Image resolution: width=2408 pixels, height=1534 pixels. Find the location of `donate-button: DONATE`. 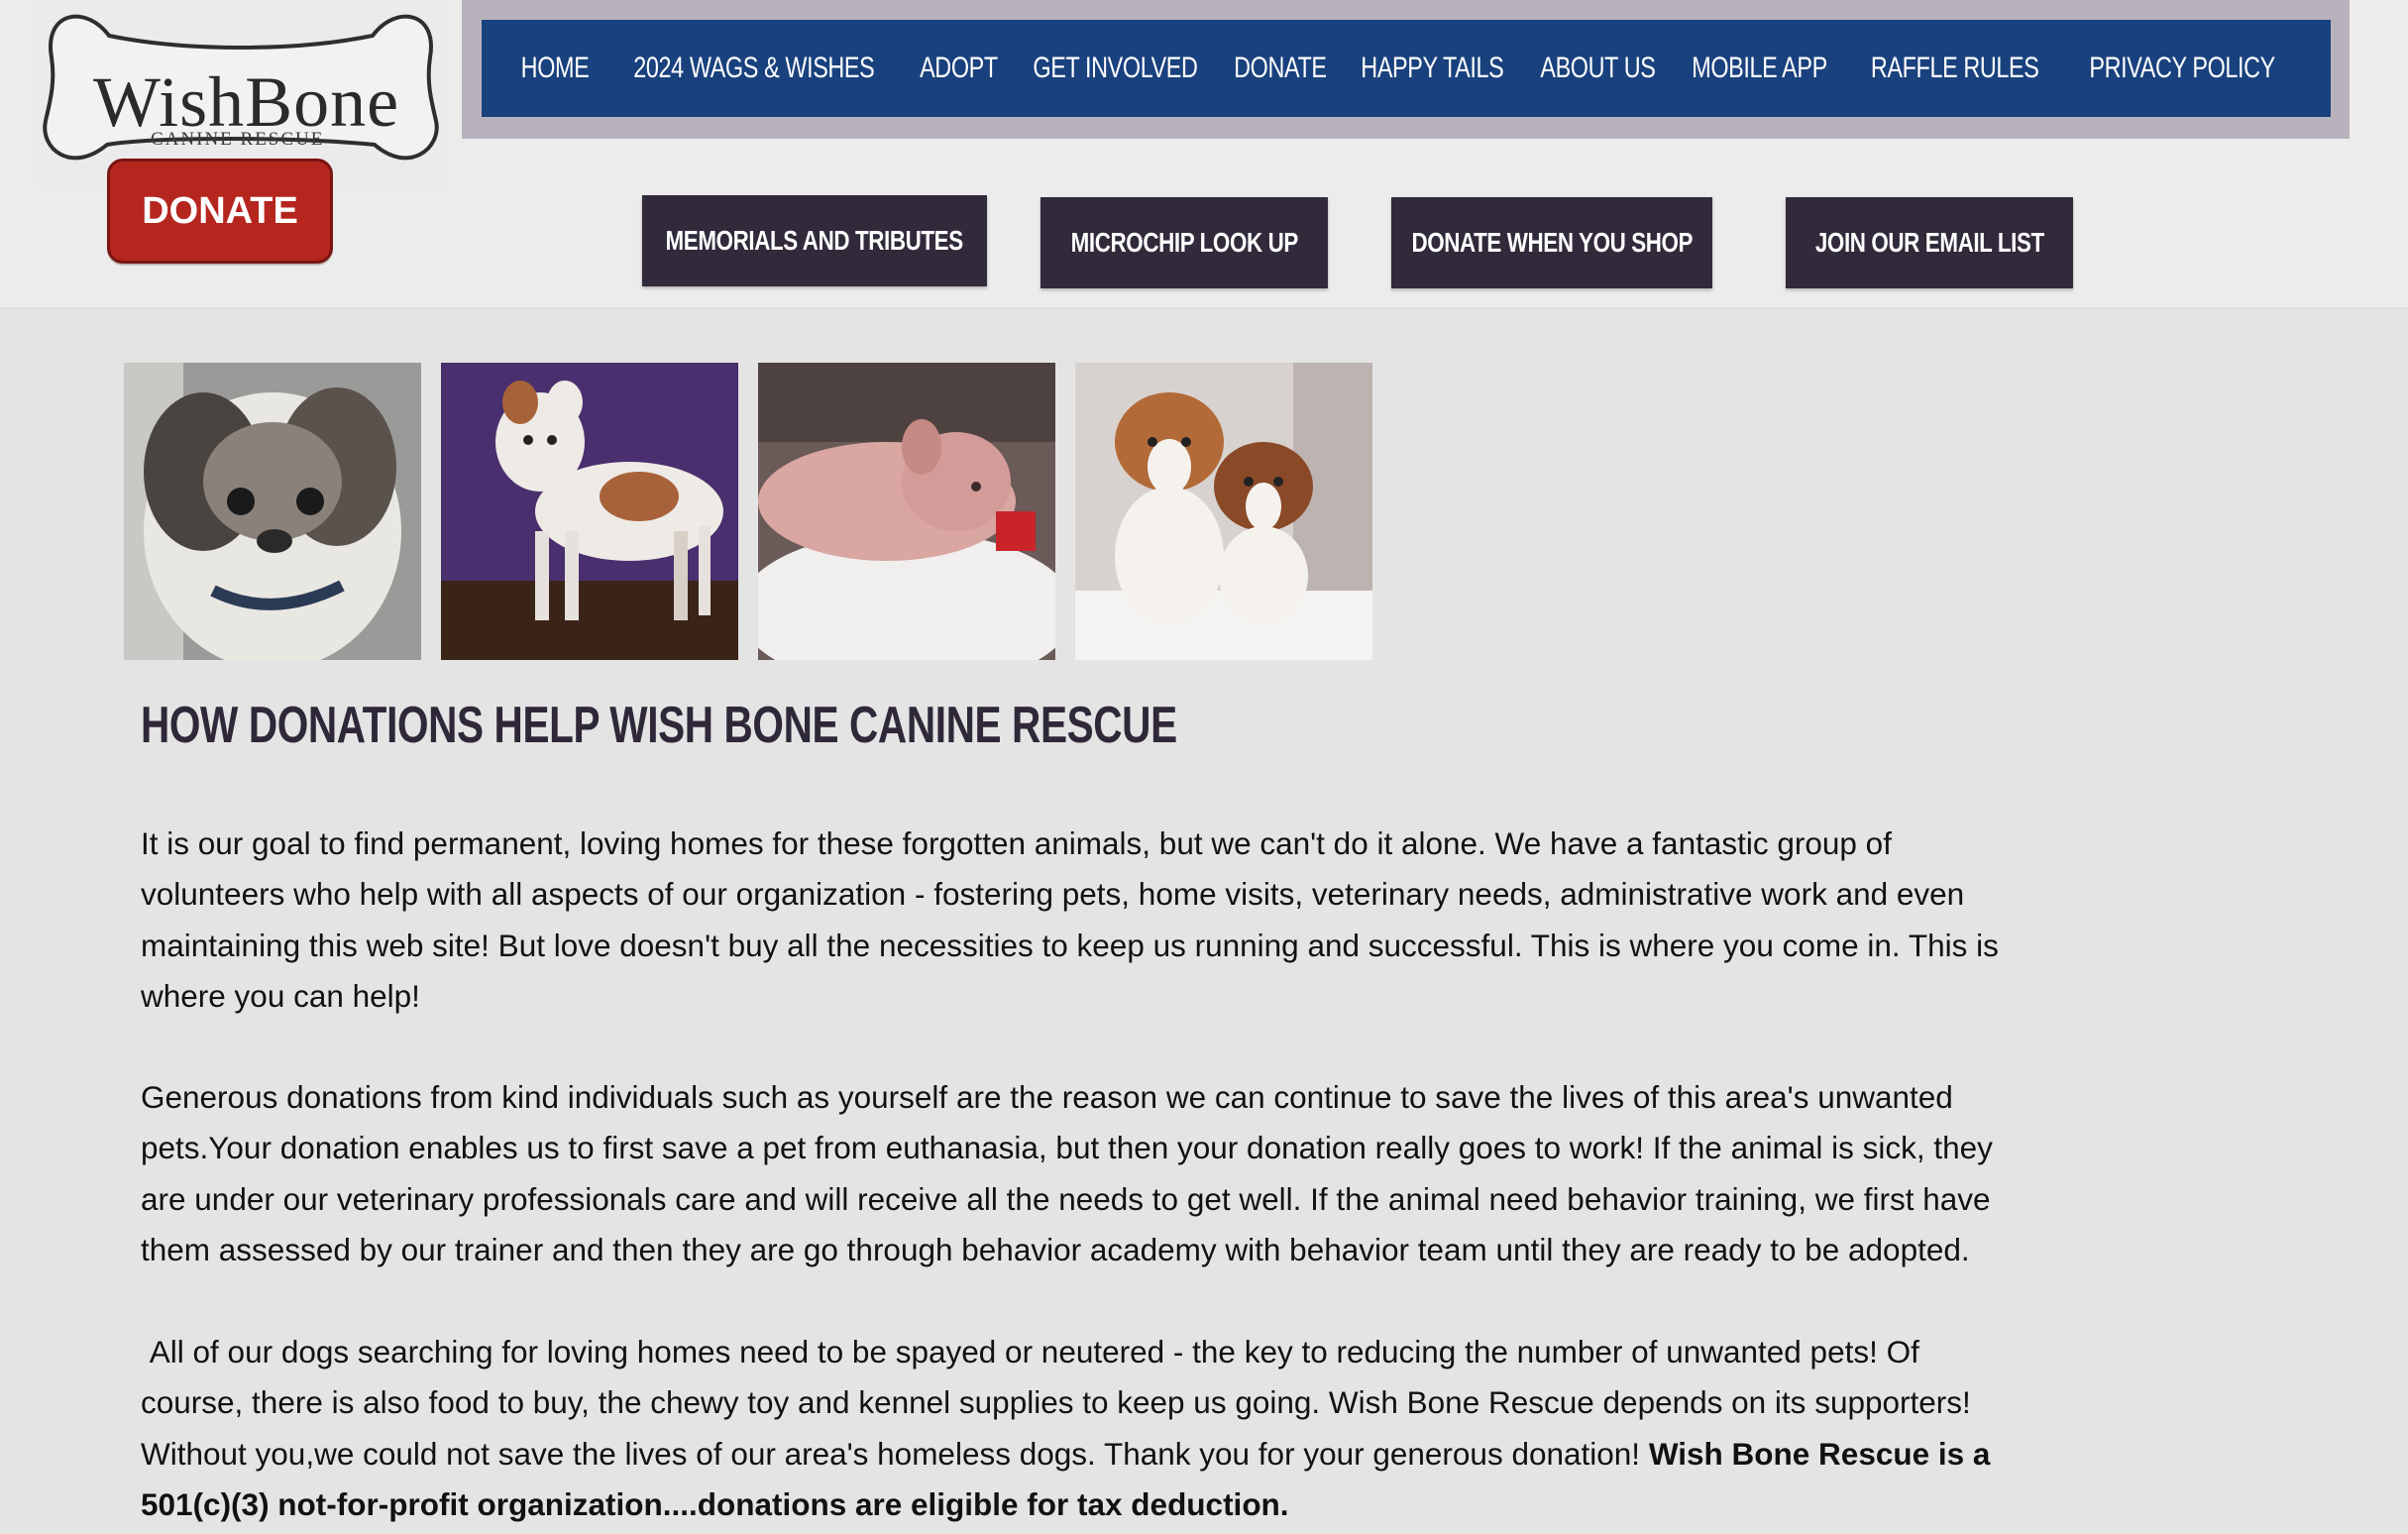

donate-button: DONATE is located at coordinates (220, 211).